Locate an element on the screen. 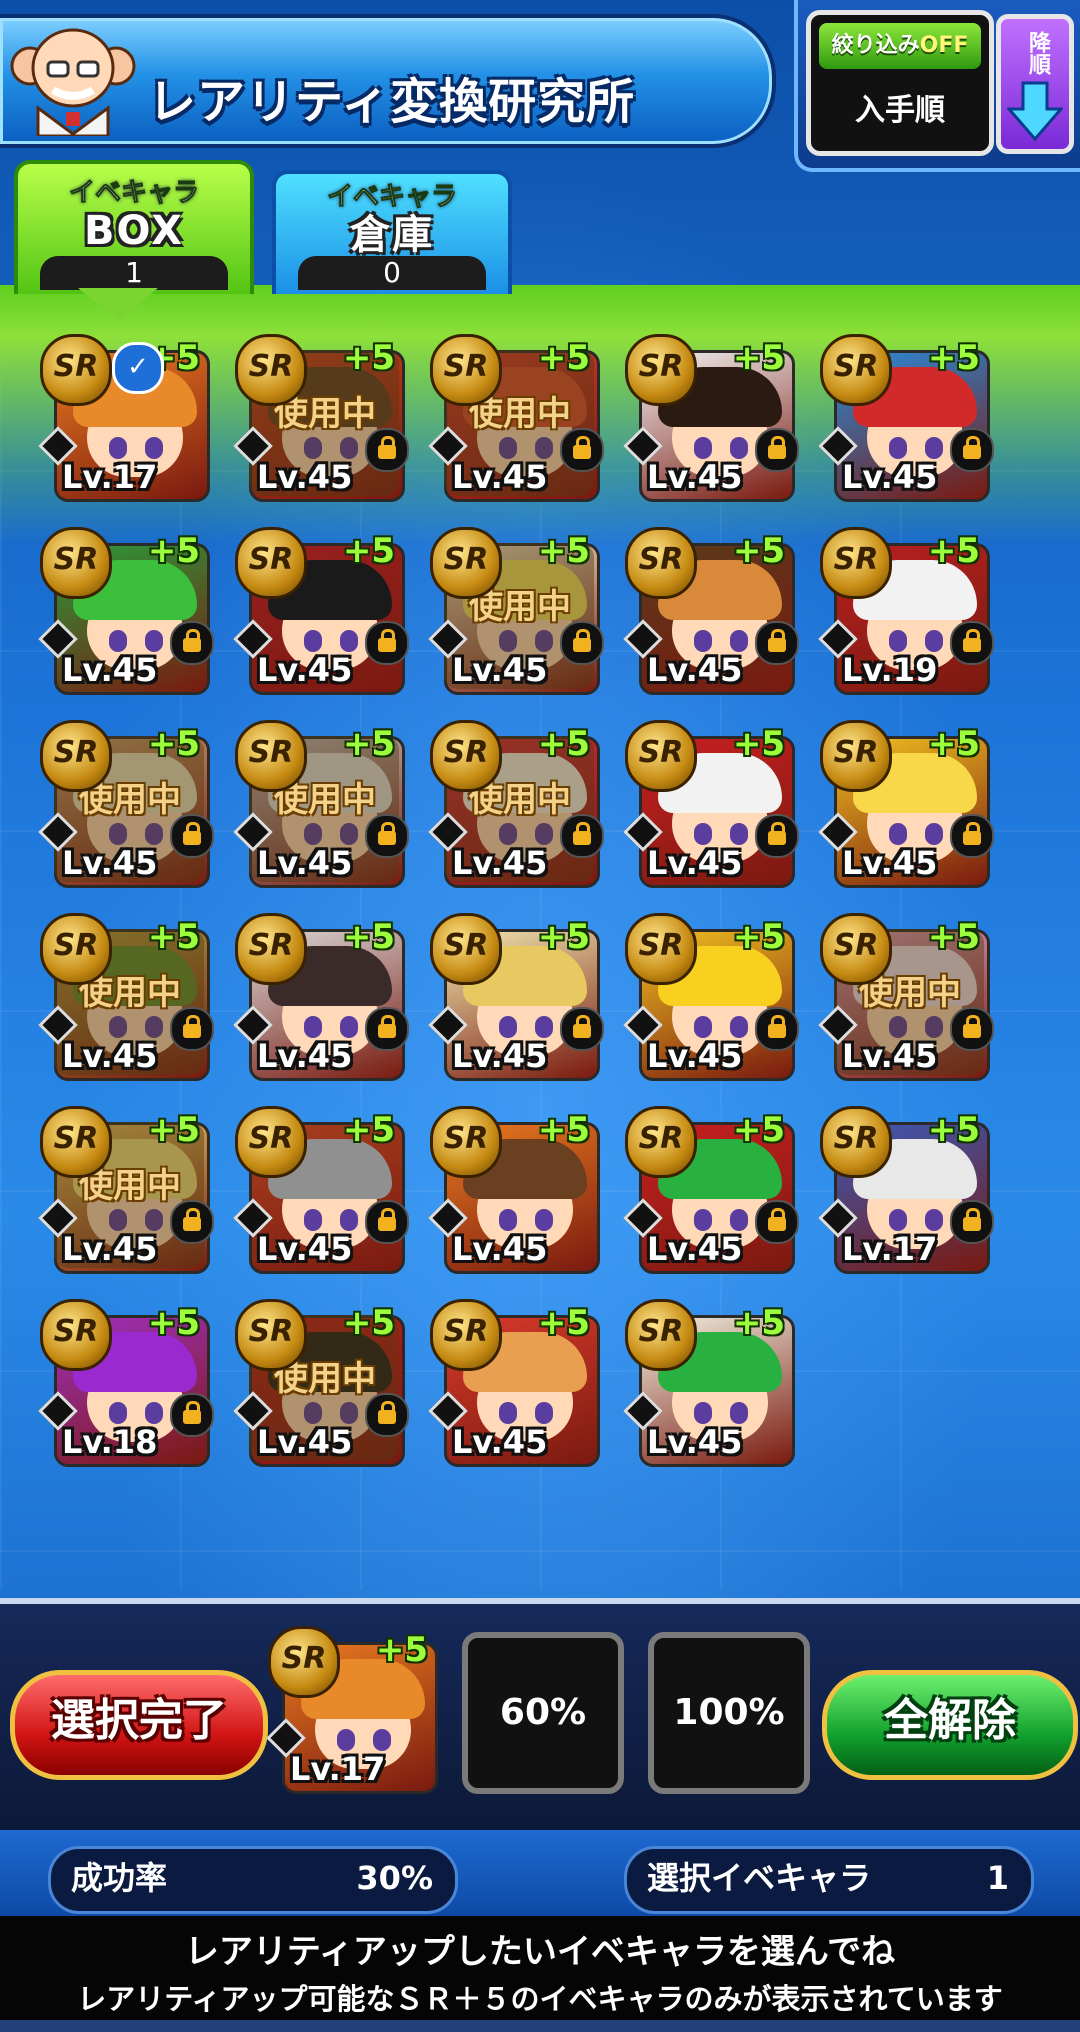 Image resolution: width=1080 pixels, height=2032 pixels. sort-direction-button: 降順 is located at coordinates (1035, 84).